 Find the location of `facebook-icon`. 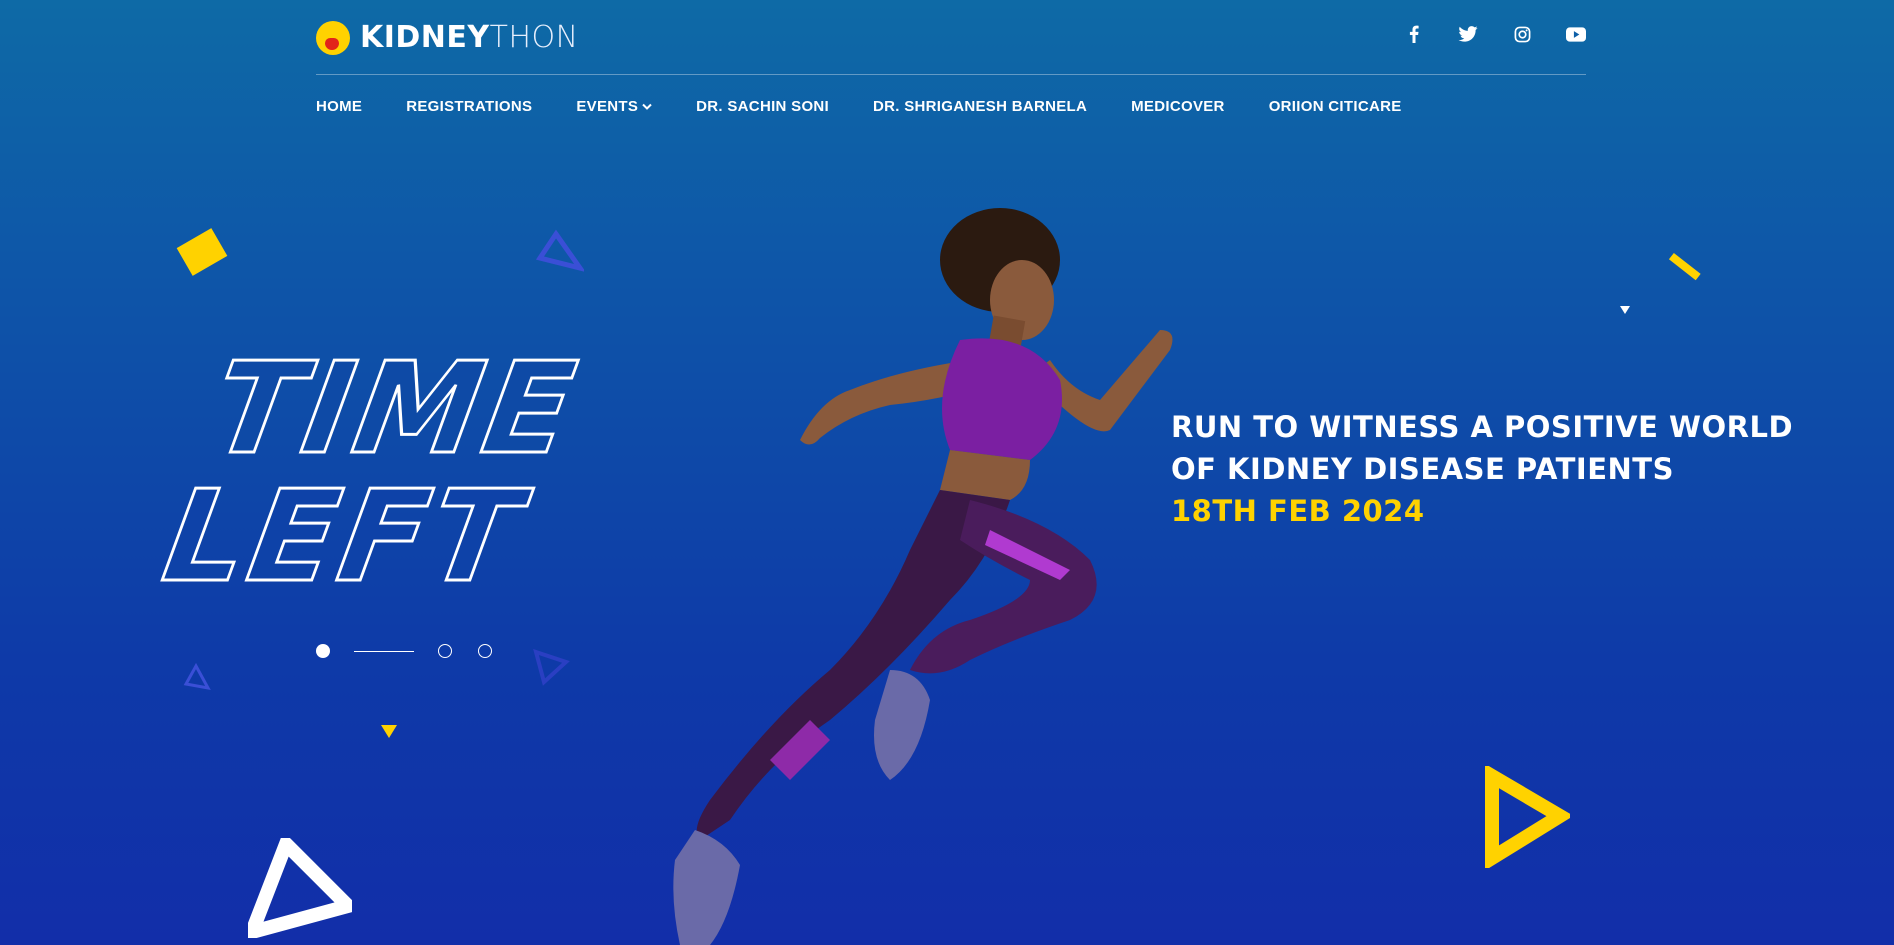

facebook-icon is located at coordinates (1414, 34).